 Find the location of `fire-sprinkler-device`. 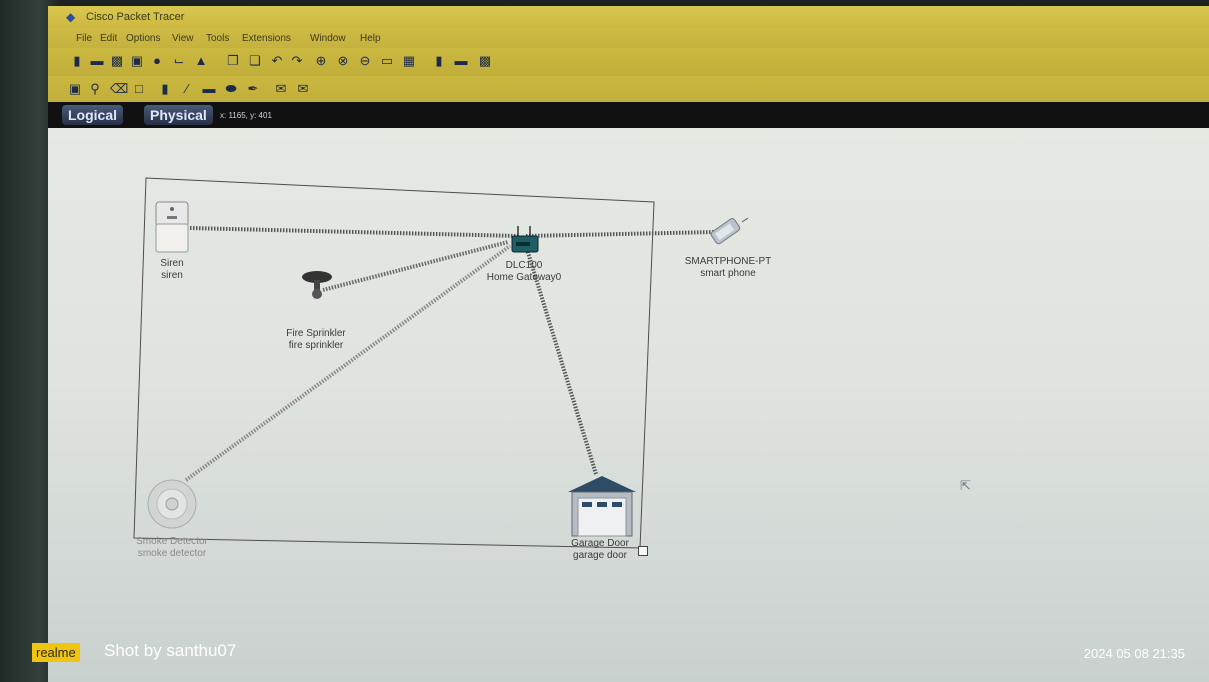

fire-sprinkler-device is located at coordinates (317, 287).